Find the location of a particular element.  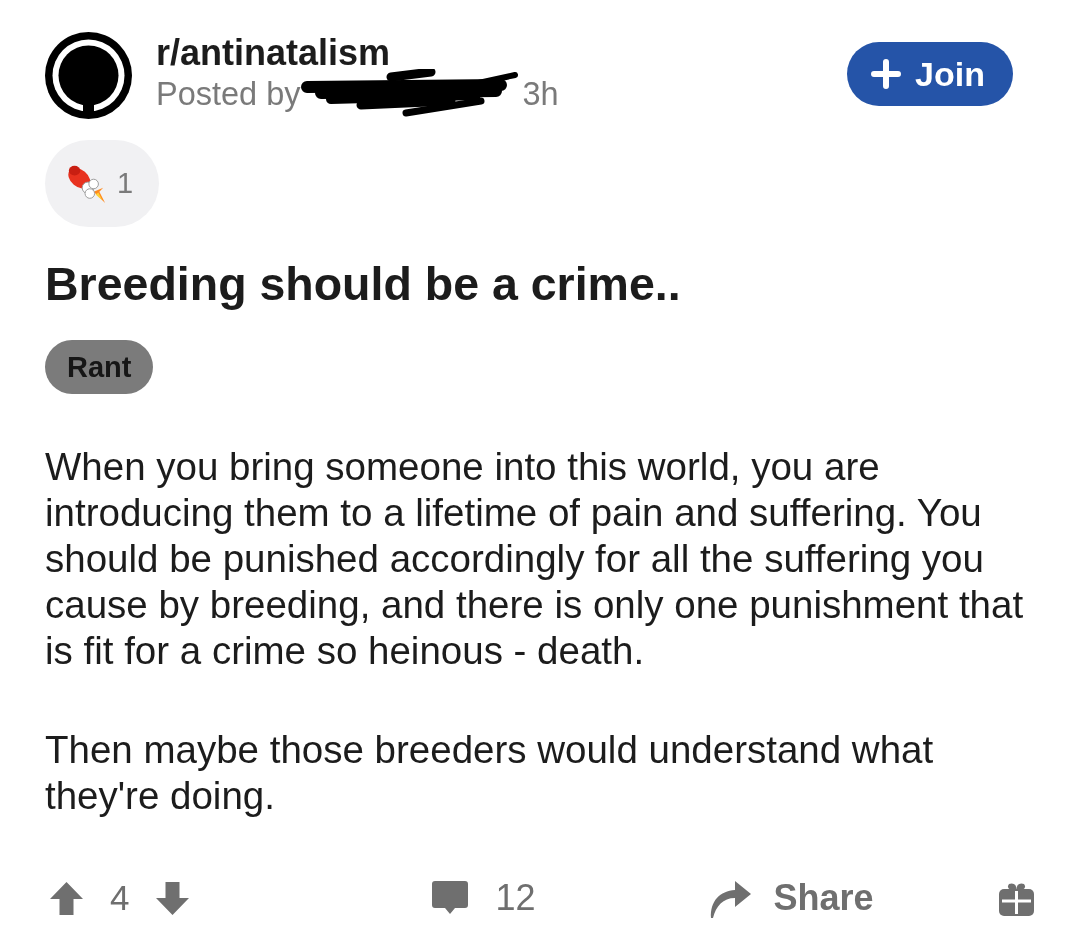

comments-button: 12 is located at coordinates (483, 898).